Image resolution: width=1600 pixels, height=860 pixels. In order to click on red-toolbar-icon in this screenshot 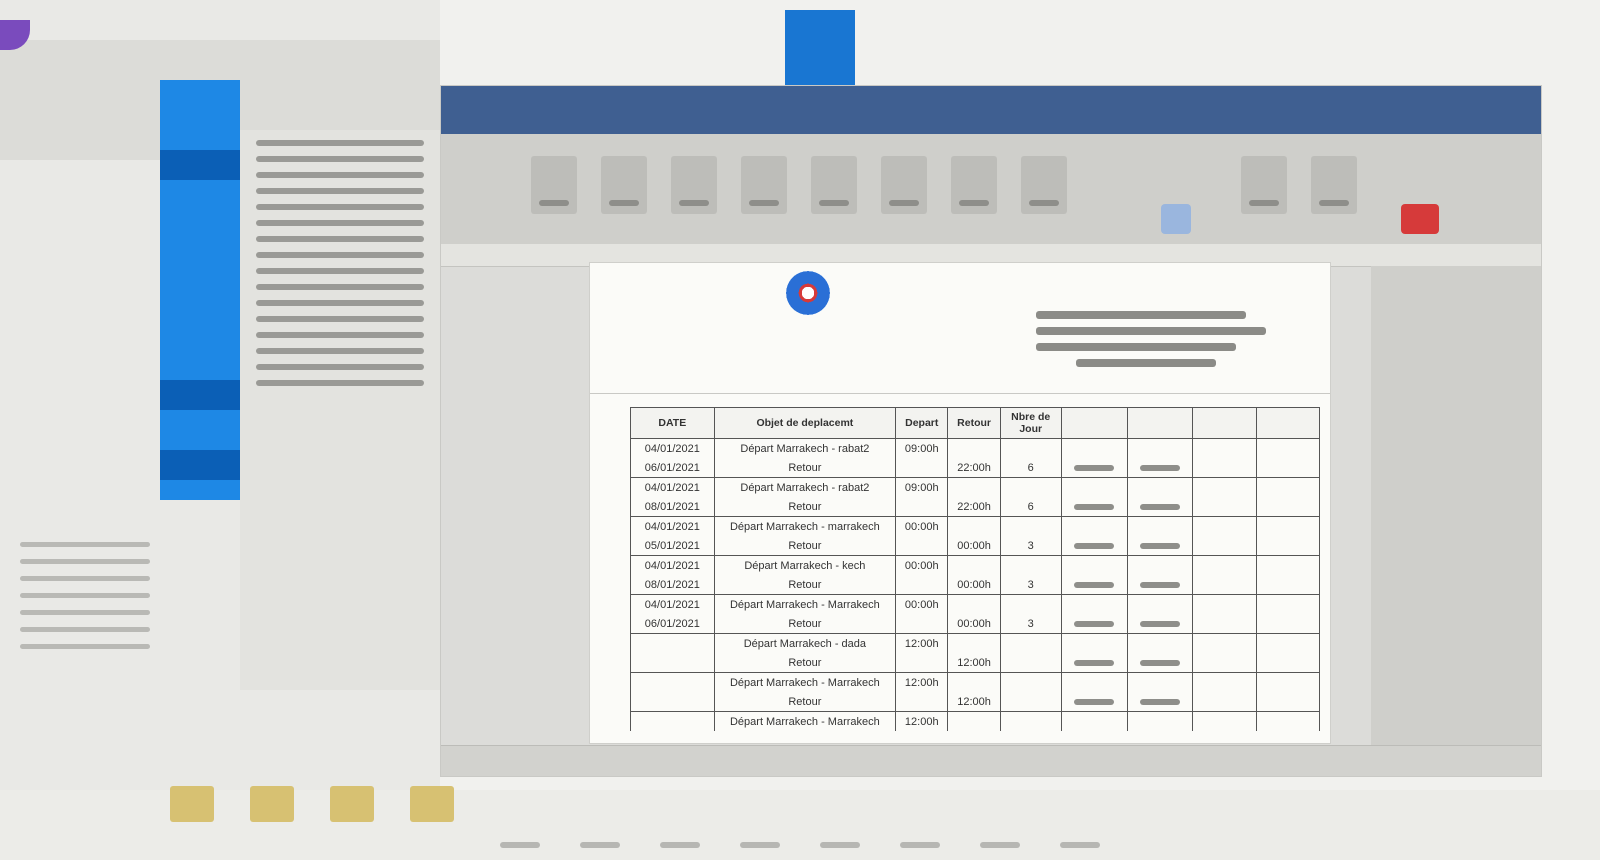, I will do `click(1420, 219)`.